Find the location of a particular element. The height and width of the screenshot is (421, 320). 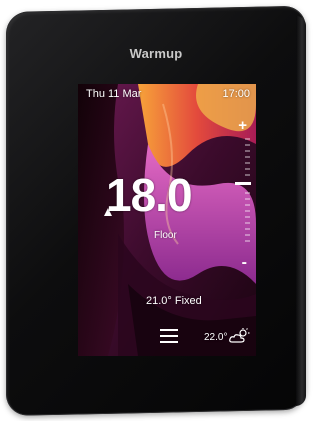

program-label: 21.0° Fixed is located at coordinates (174, 301).